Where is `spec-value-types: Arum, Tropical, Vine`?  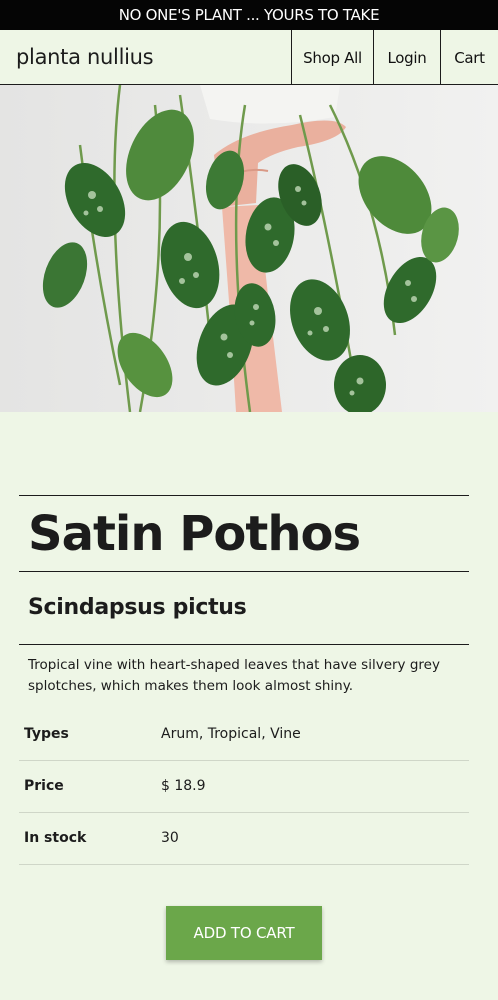
spec-value-types: Arum, Tropical, Vine is located at coordinates (231, 733).